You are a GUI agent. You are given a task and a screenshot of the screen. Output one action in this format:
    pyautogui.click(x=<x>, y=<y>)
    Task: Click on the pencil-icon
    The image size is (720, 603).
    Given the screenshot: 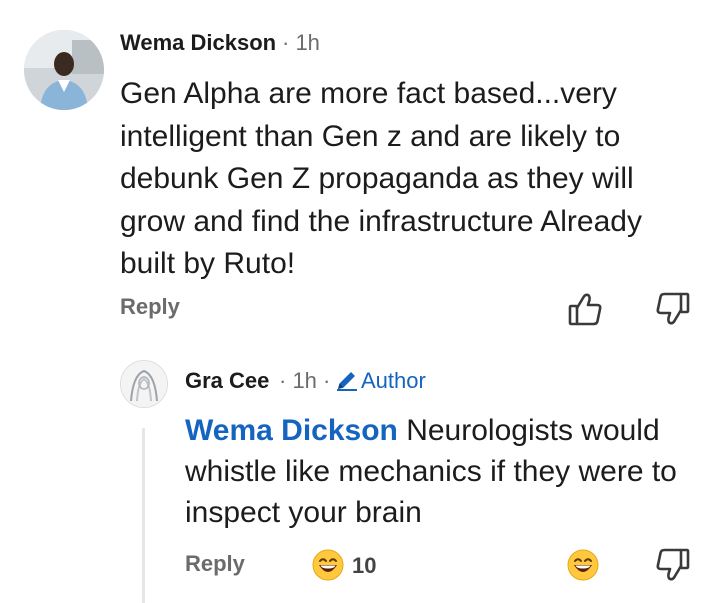 What is the action you would take?
    pyautogui.click(x=347, y=380)
    